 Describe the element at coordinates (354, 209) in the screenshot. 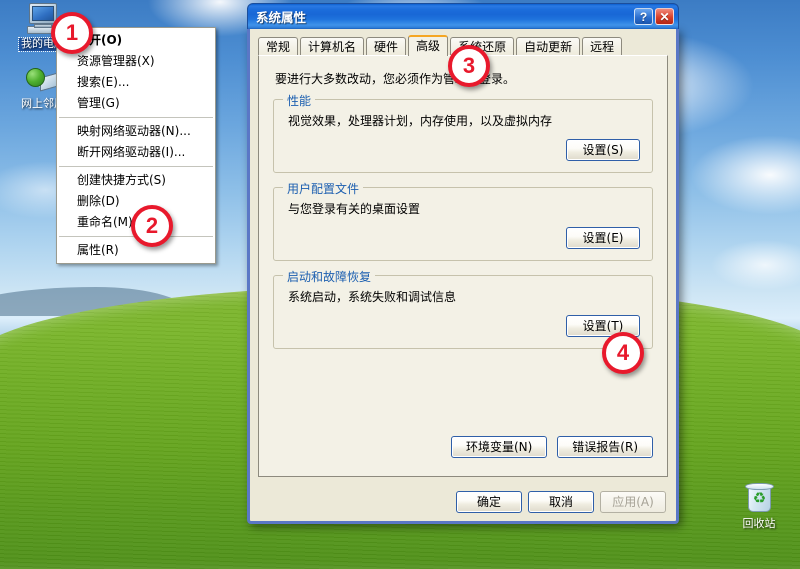

I see `user-profiles-description: 与您登录有关的桌面设置` at that location.